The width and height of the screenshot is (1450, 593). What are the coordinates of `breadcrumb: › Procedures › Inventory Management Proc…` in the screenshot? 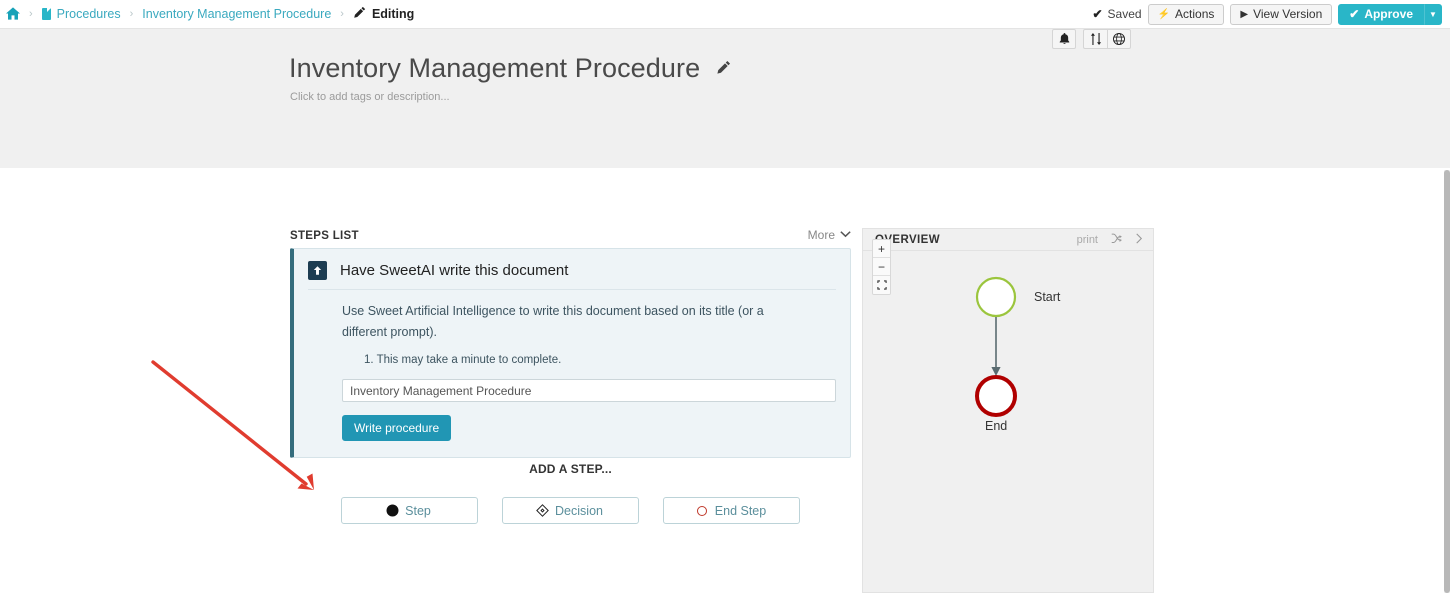 It's located at (549, 14).